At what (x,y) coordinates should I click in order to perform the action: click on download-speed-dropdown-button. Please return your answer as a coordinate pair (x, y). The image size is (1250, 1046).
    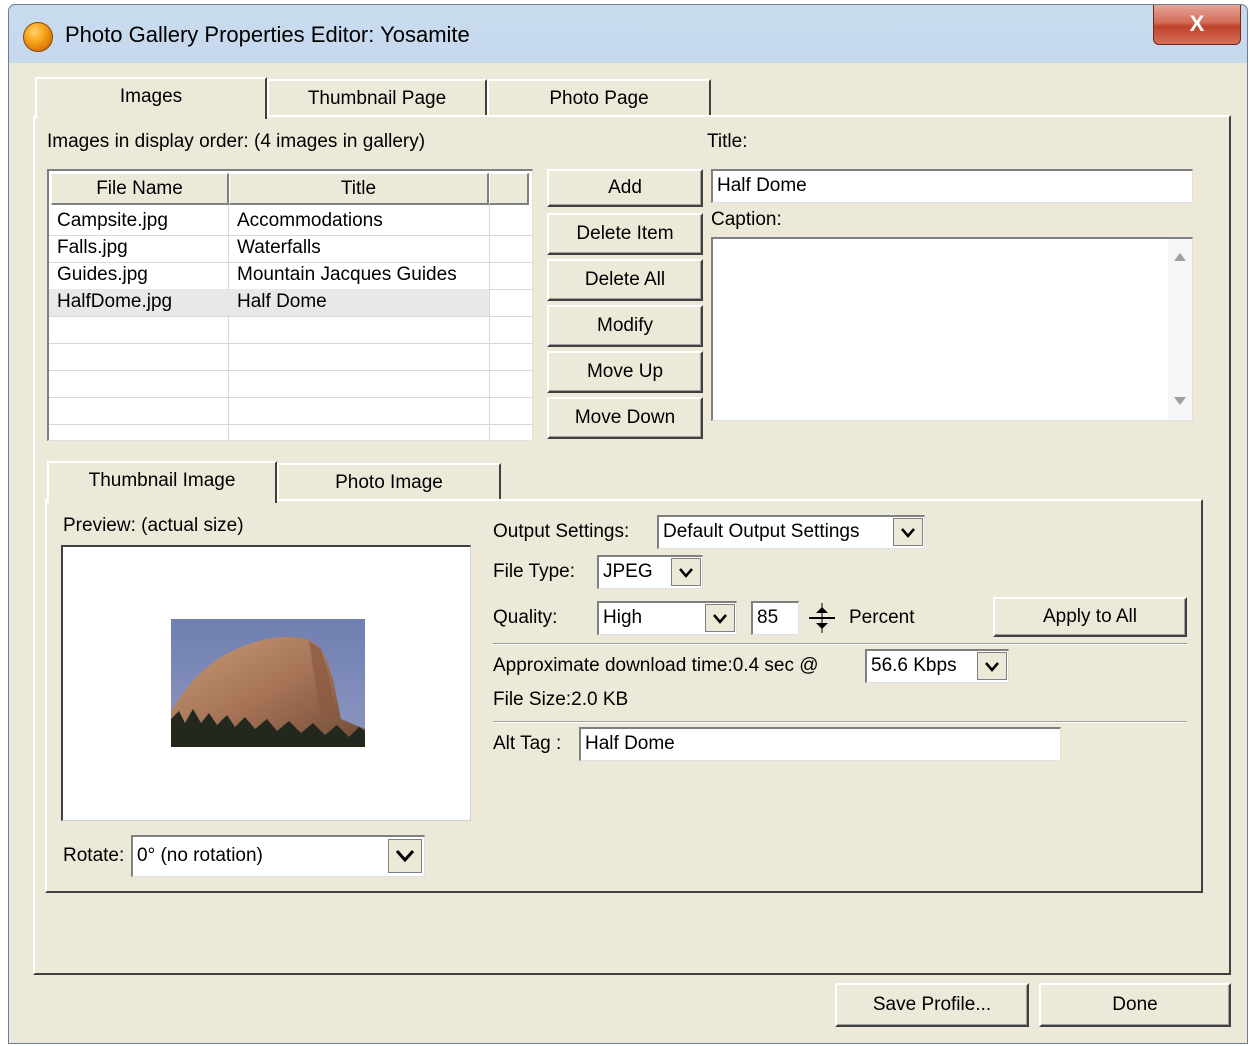
    Looking at the image, I should click on (992, 666).